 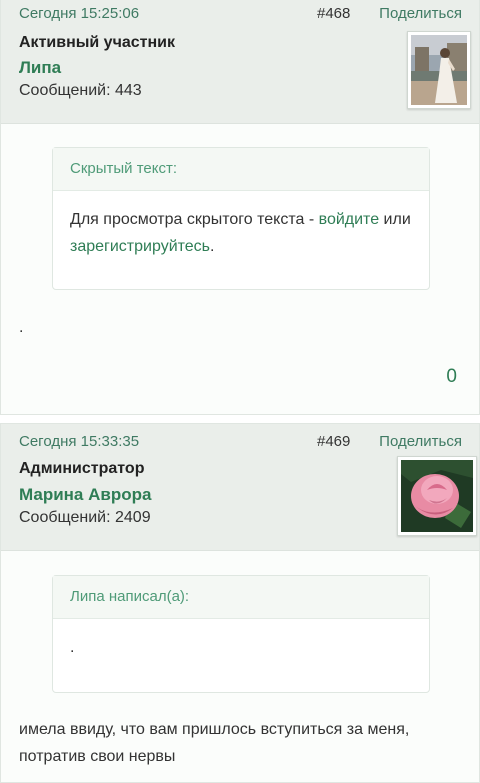 I want to click on quote-title: Липа написал(а):, so click(x=241, y=597).